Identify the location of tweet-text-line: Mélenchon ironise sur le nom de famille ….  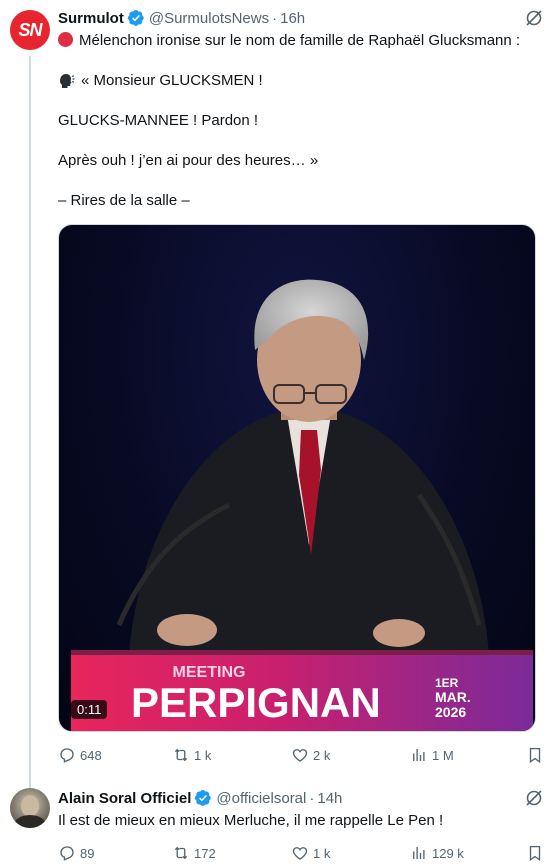
(300, 41).